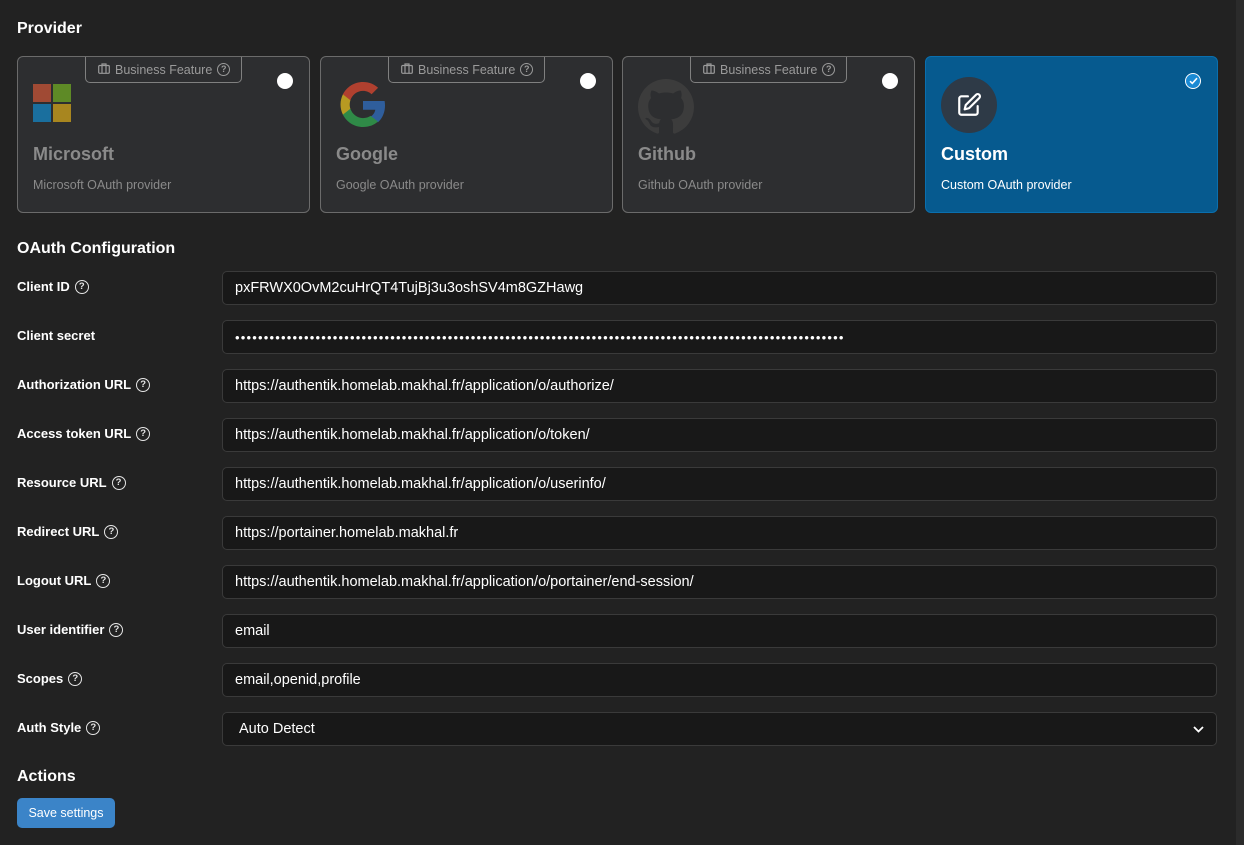 The width and height of the screenshot is (1244, 845). I want to click on oauth-section-title: OAuth Configuration, so click(96, 248).